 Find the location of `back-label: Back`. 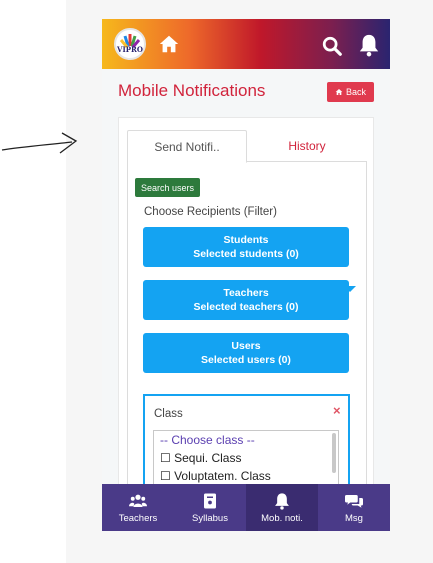

back-label: Back is located at coordinates (355, 92).